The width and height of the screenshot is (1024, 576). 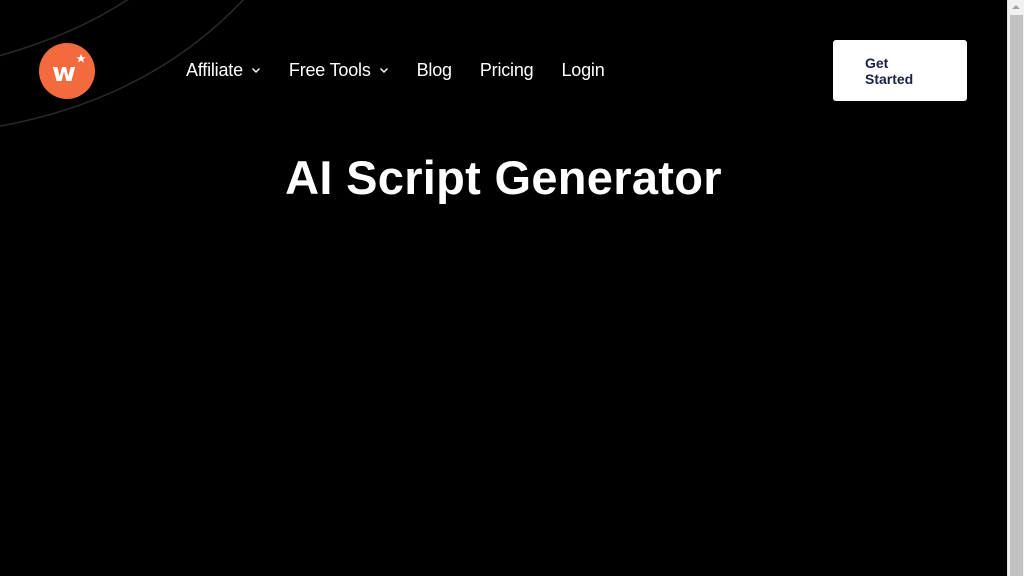 I want to click on page-title: AI Script Generator, so click(x=503, y=177).